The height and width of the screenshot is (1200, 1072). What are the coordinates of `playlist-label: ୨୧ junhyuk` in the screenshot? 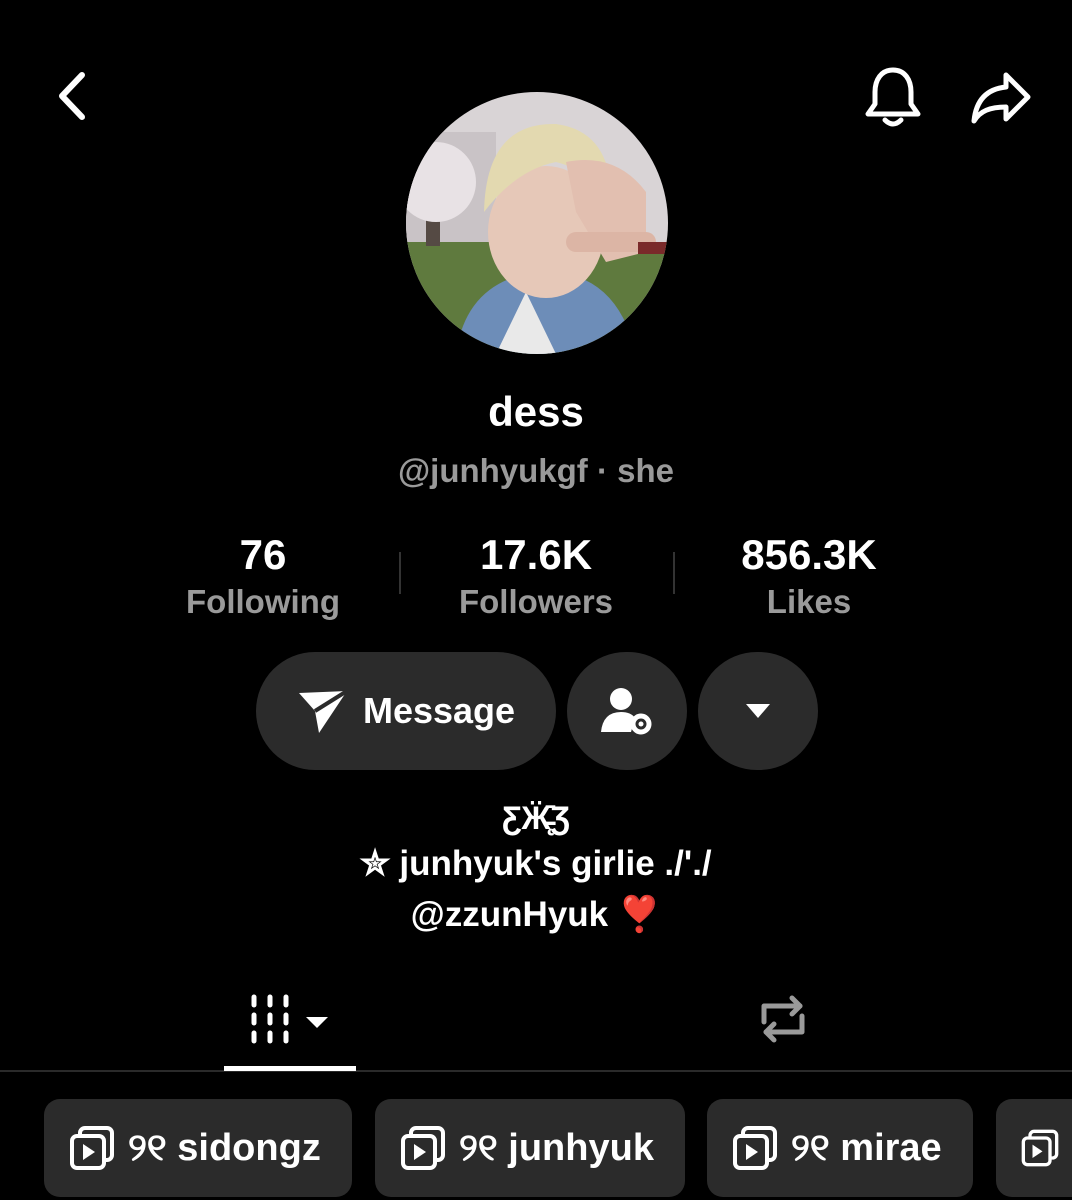 It's located at (556, 1147).